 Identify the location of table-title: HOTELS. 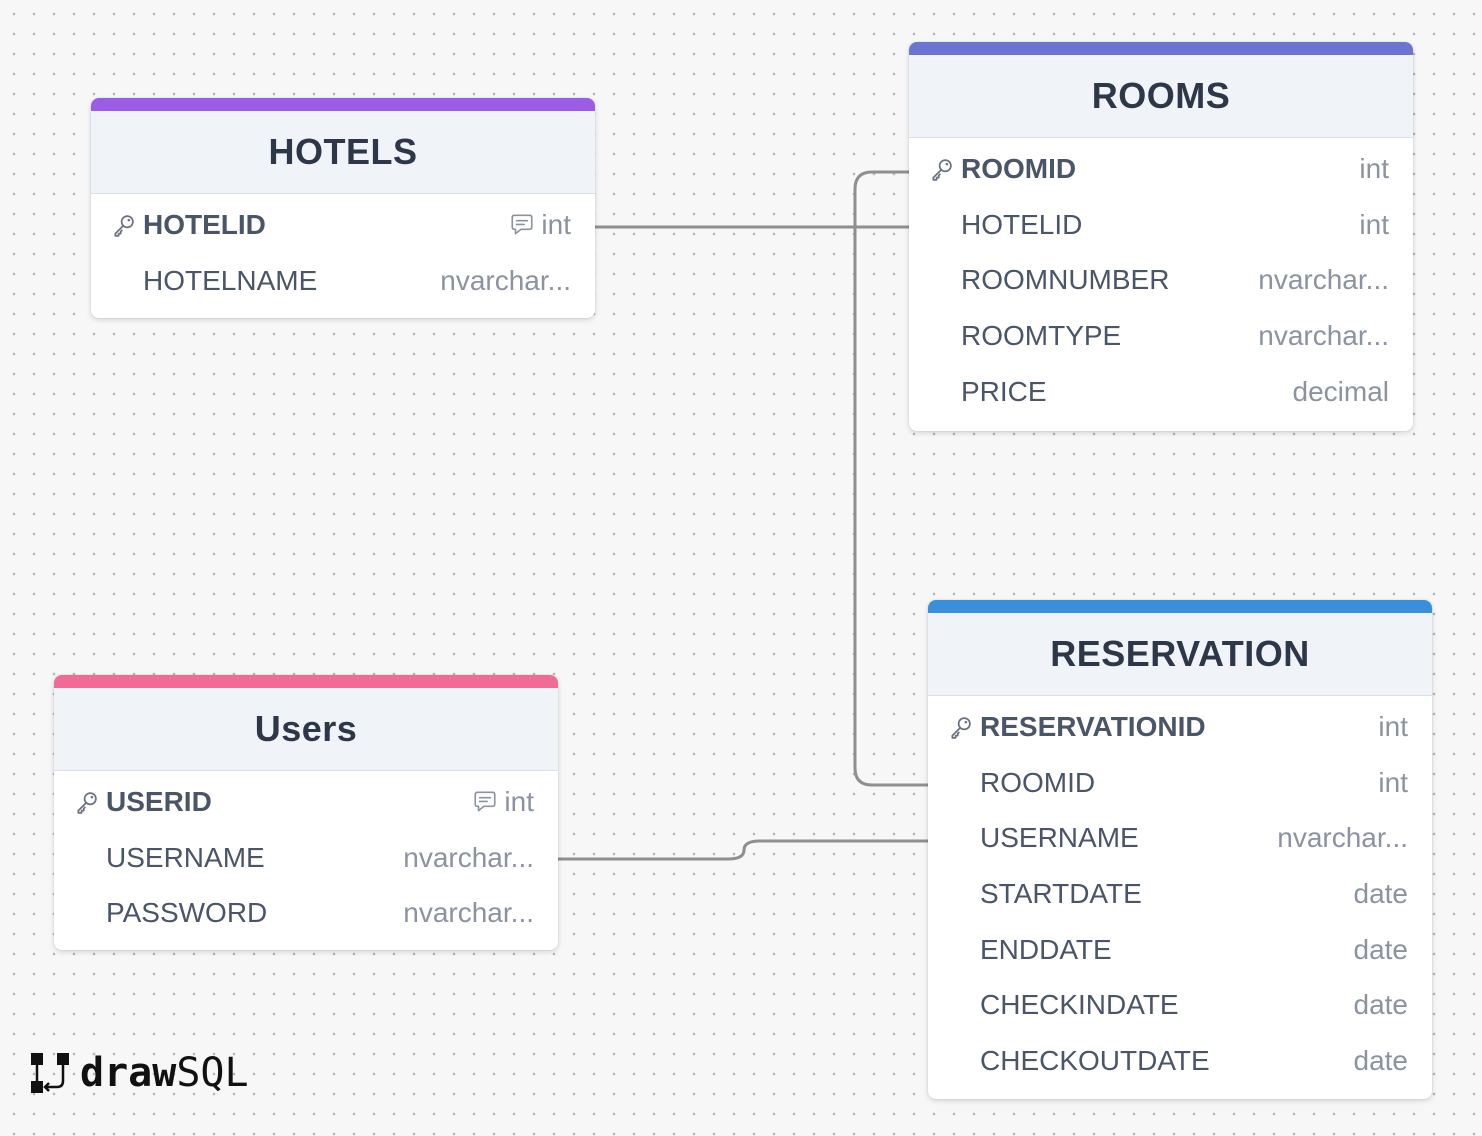
(343, 151).